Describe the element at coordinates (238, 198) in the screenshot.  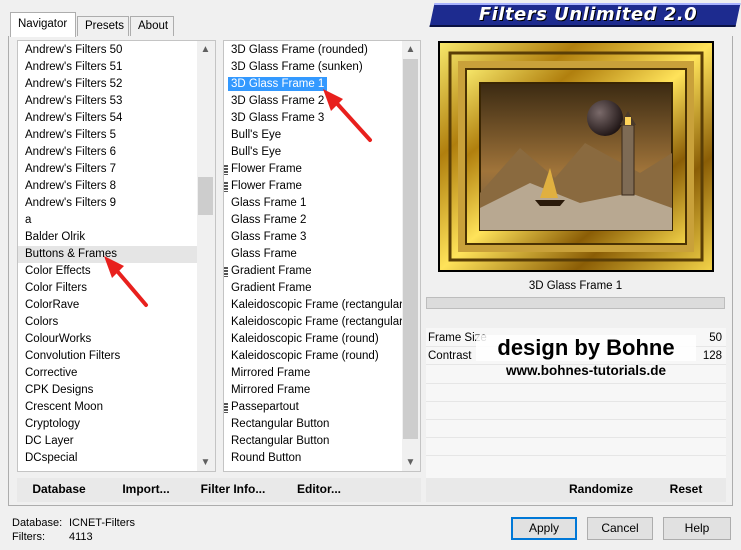
I see `annotation-arrows` at that location.